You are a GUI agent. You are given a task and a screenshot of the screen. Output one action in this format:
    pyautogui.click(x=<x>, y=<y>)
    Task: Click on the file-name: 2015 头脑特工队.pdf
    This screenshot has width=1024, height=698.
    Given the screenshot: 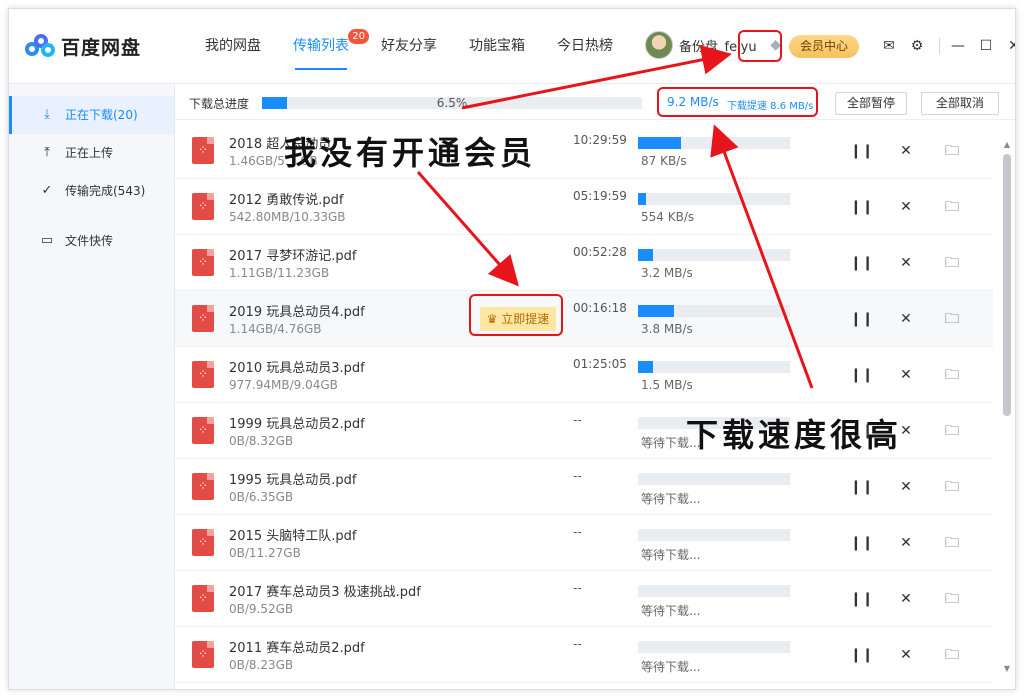 What is the action you would take?
    pyautogui.click(x=292, y=534)
    